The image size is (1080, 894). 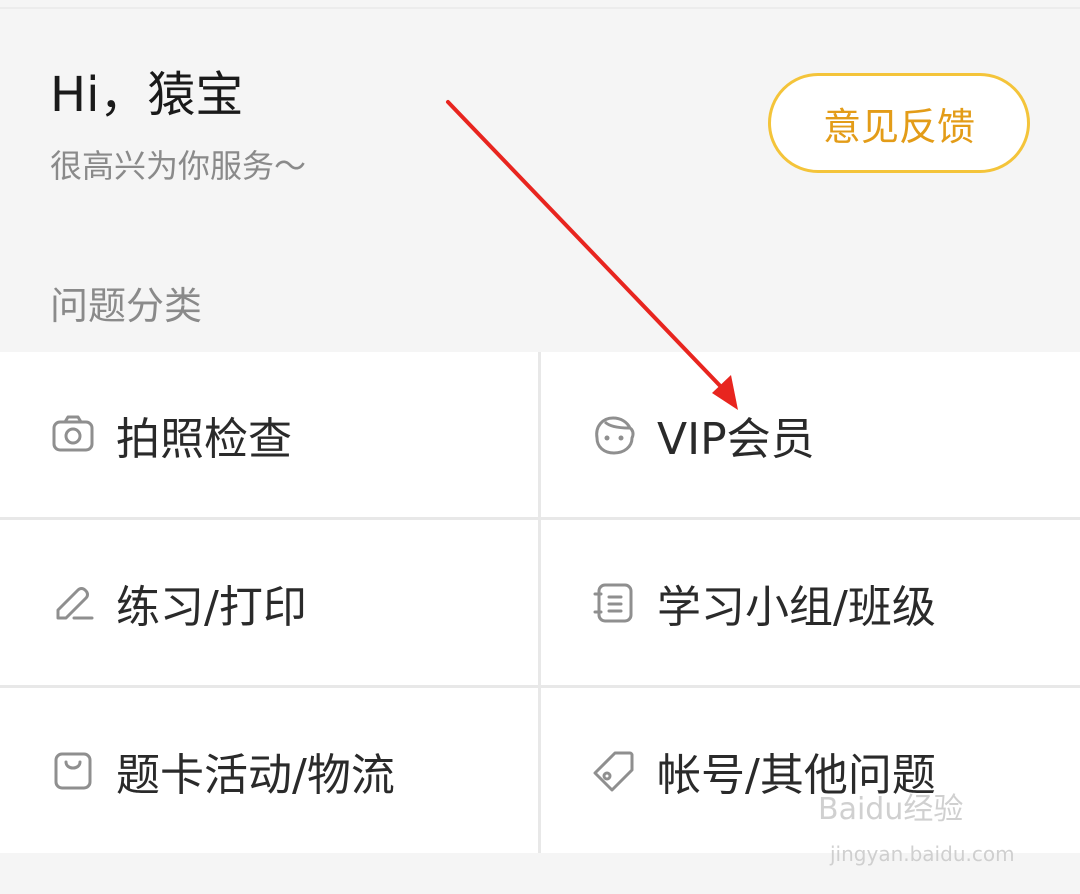 I want to click on category-study-group: 学习小组/班级, so click(x=810, y=602).